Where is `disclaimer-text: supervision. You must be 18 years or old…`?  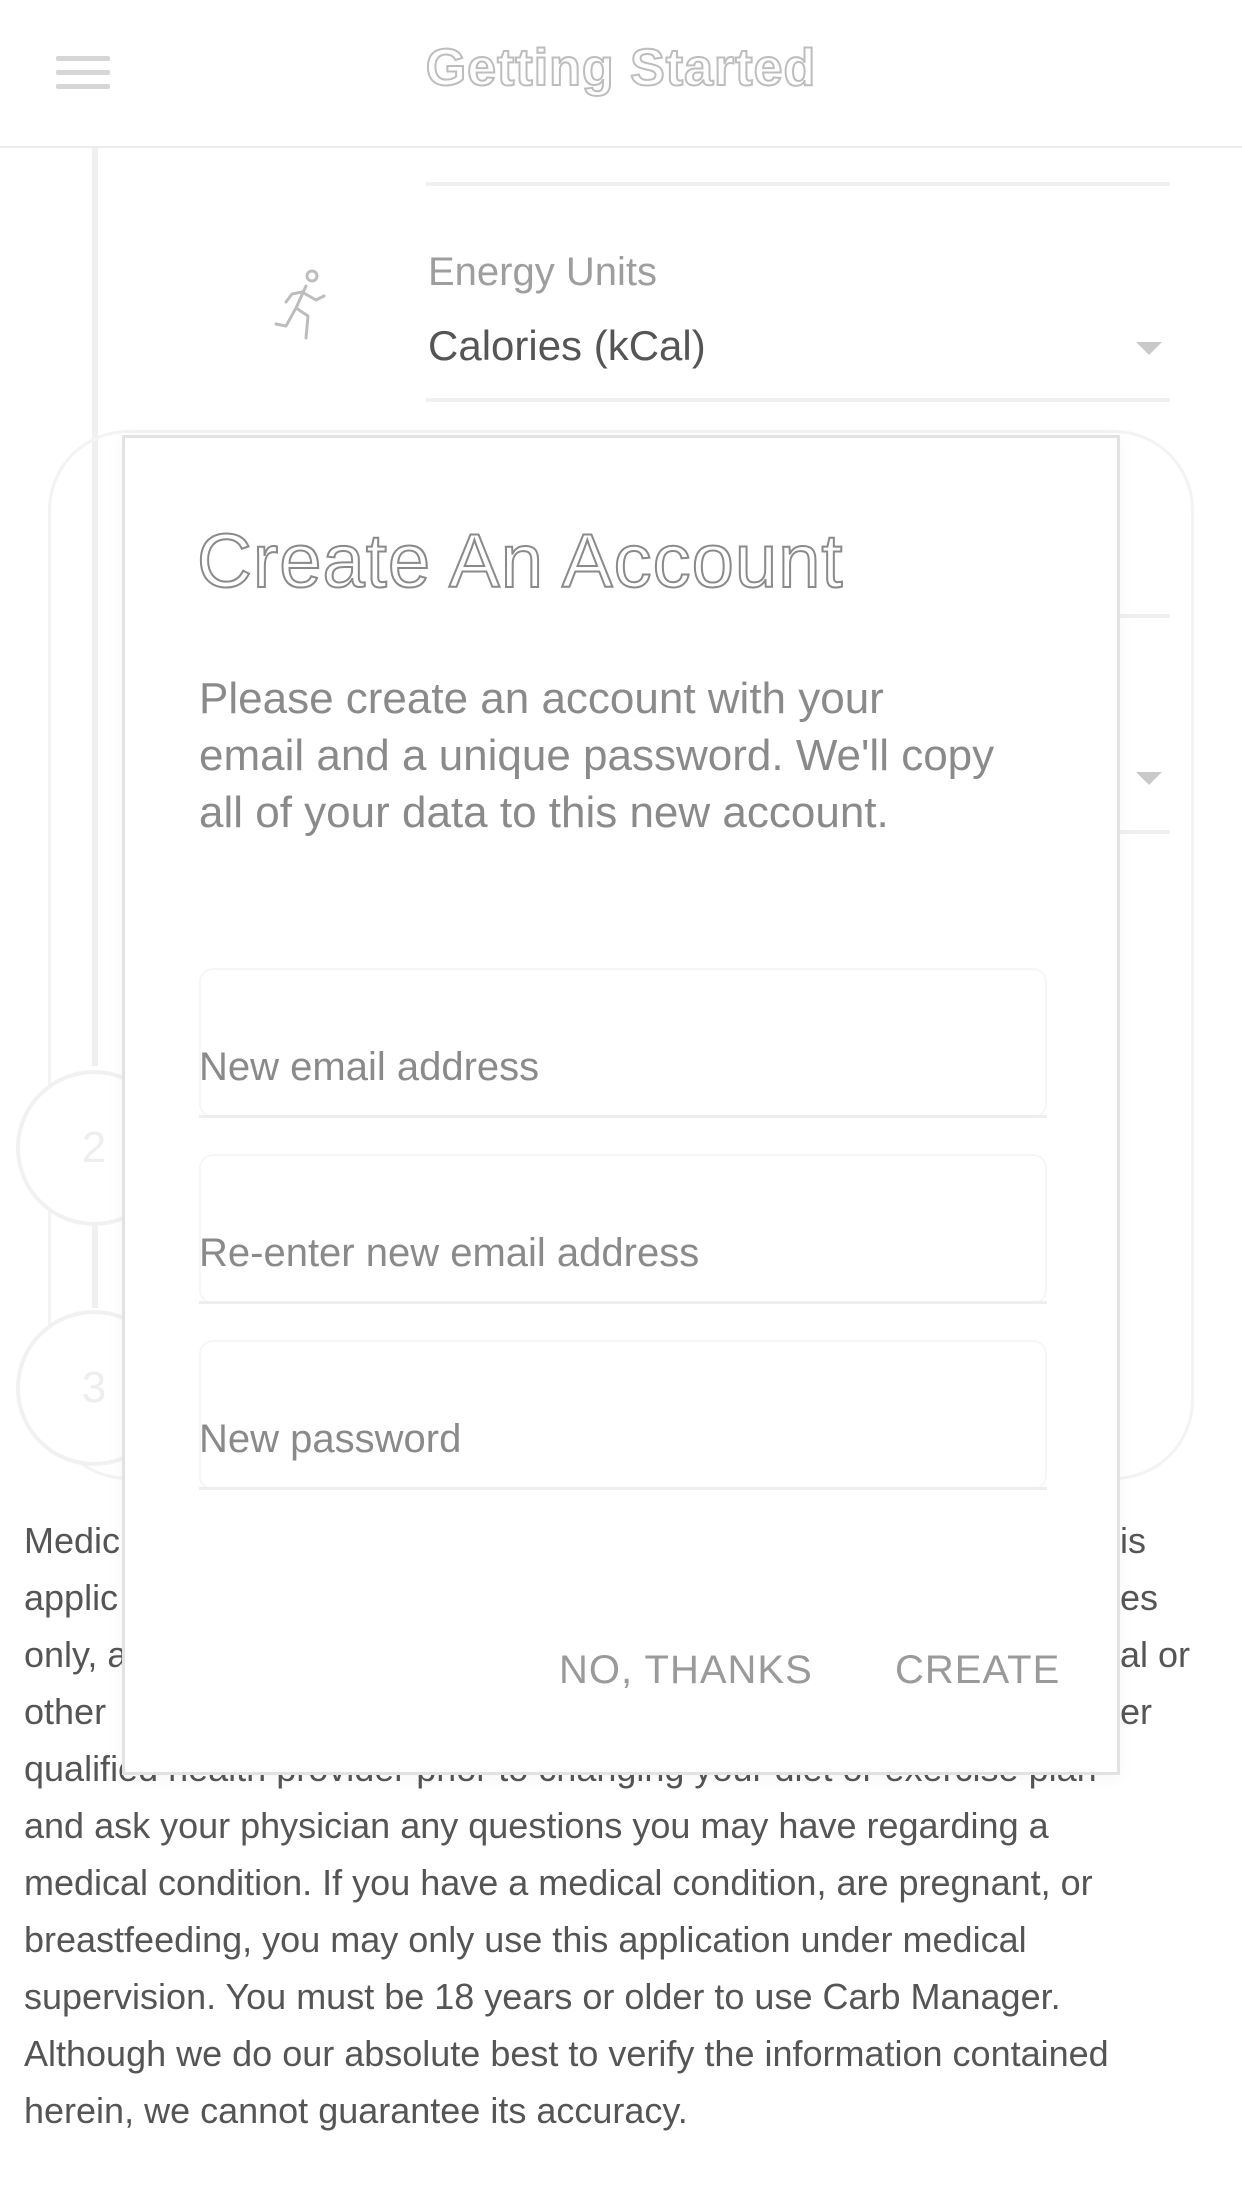
disclaimer-text: supervision. You must be 18 years or old… is located at coordinates (542, 1996).